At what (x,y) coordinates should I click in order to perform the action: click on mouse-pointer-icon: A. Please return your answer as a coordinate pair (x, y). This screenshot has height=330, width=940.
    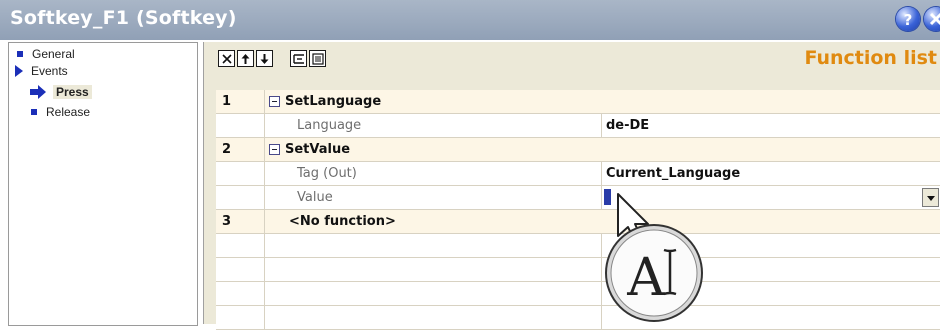
    Looking at the image, I should click on (654, 257).